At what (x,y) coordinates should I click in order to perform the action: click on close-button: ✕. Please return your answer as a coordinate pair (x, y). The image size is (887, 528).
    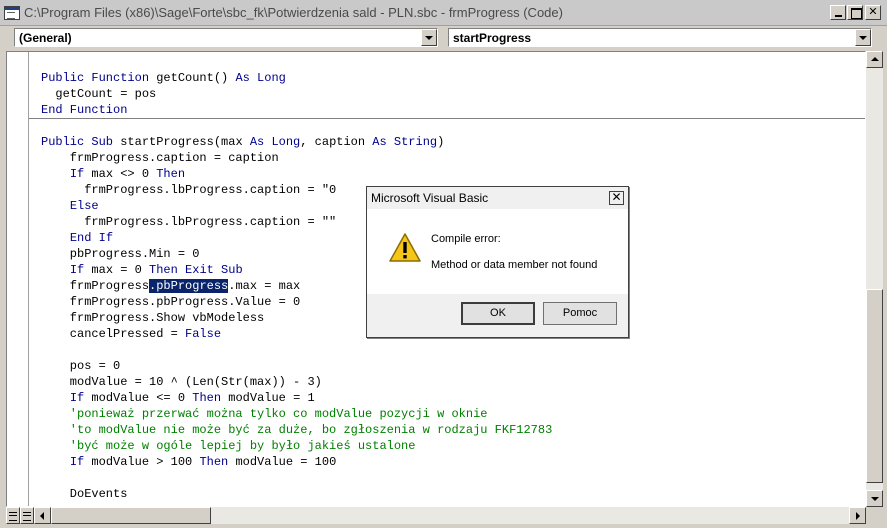
    Looking at the image, I should click on (873, 12).